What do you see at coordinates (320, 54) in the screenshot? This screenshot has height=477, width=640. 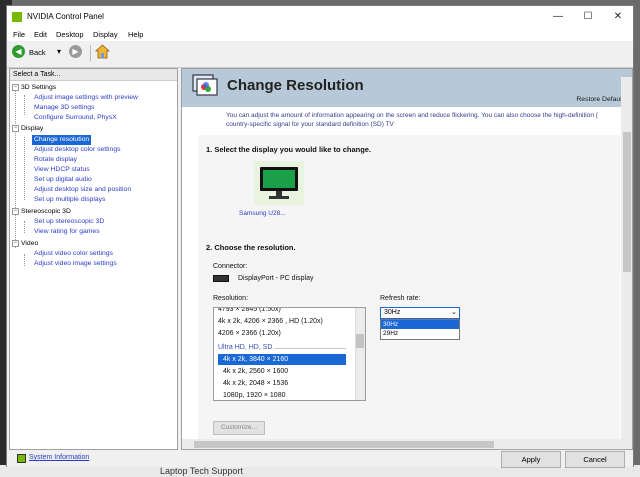 I see `toolbar: ◀ Back ▾ ▶` at bounding box center [320, 54].